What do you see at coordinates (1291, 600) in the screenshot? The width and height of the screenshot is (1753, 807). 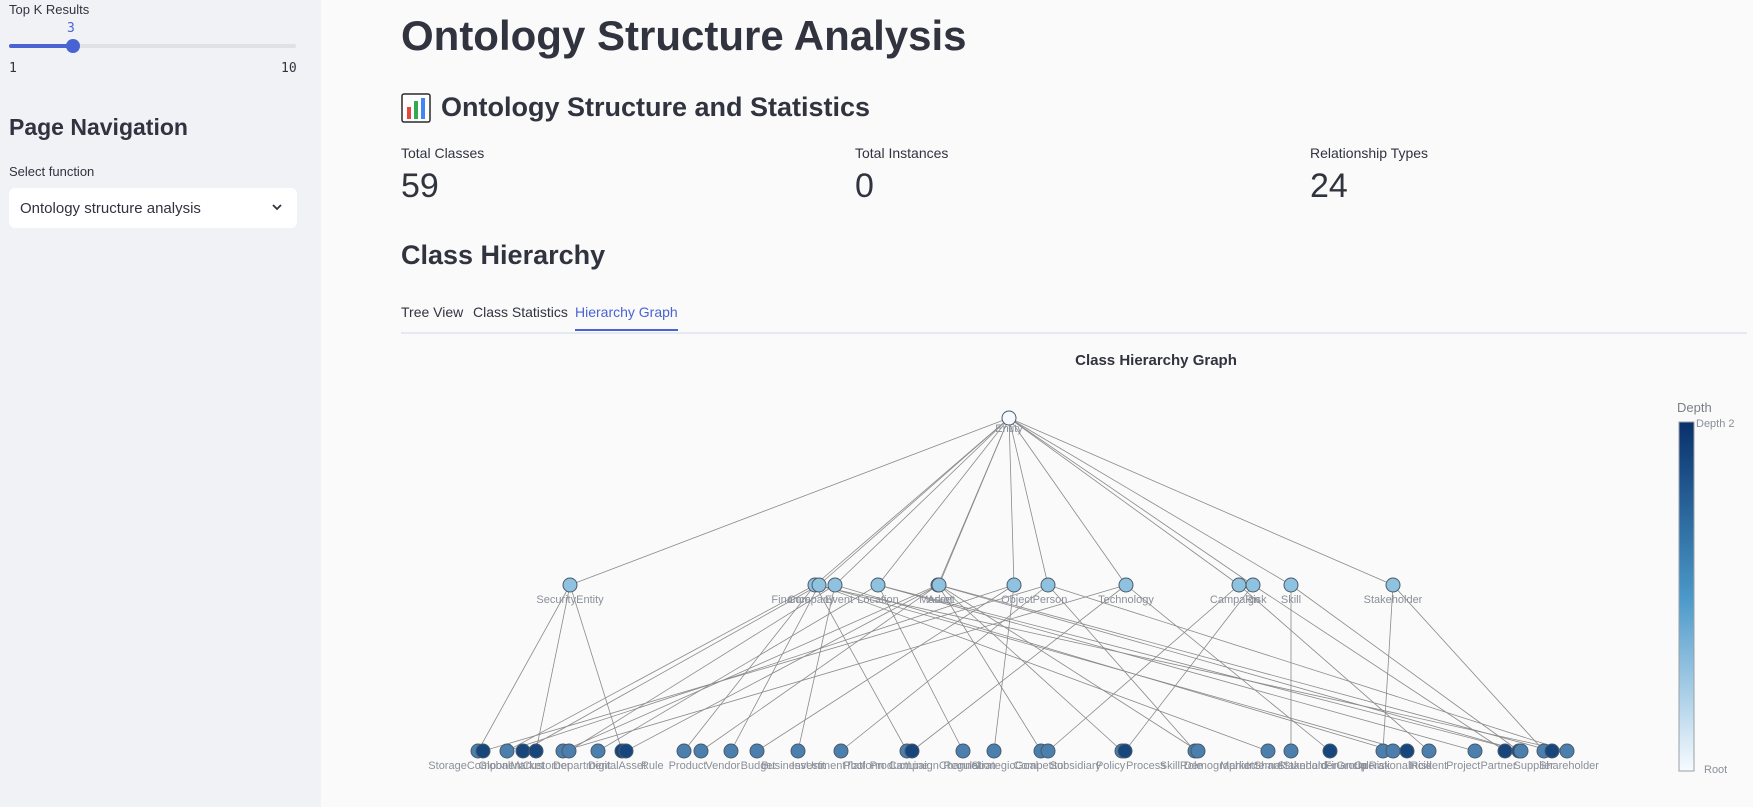 I see `graph-node-label: Skill` at bounding box center [1291, 600].